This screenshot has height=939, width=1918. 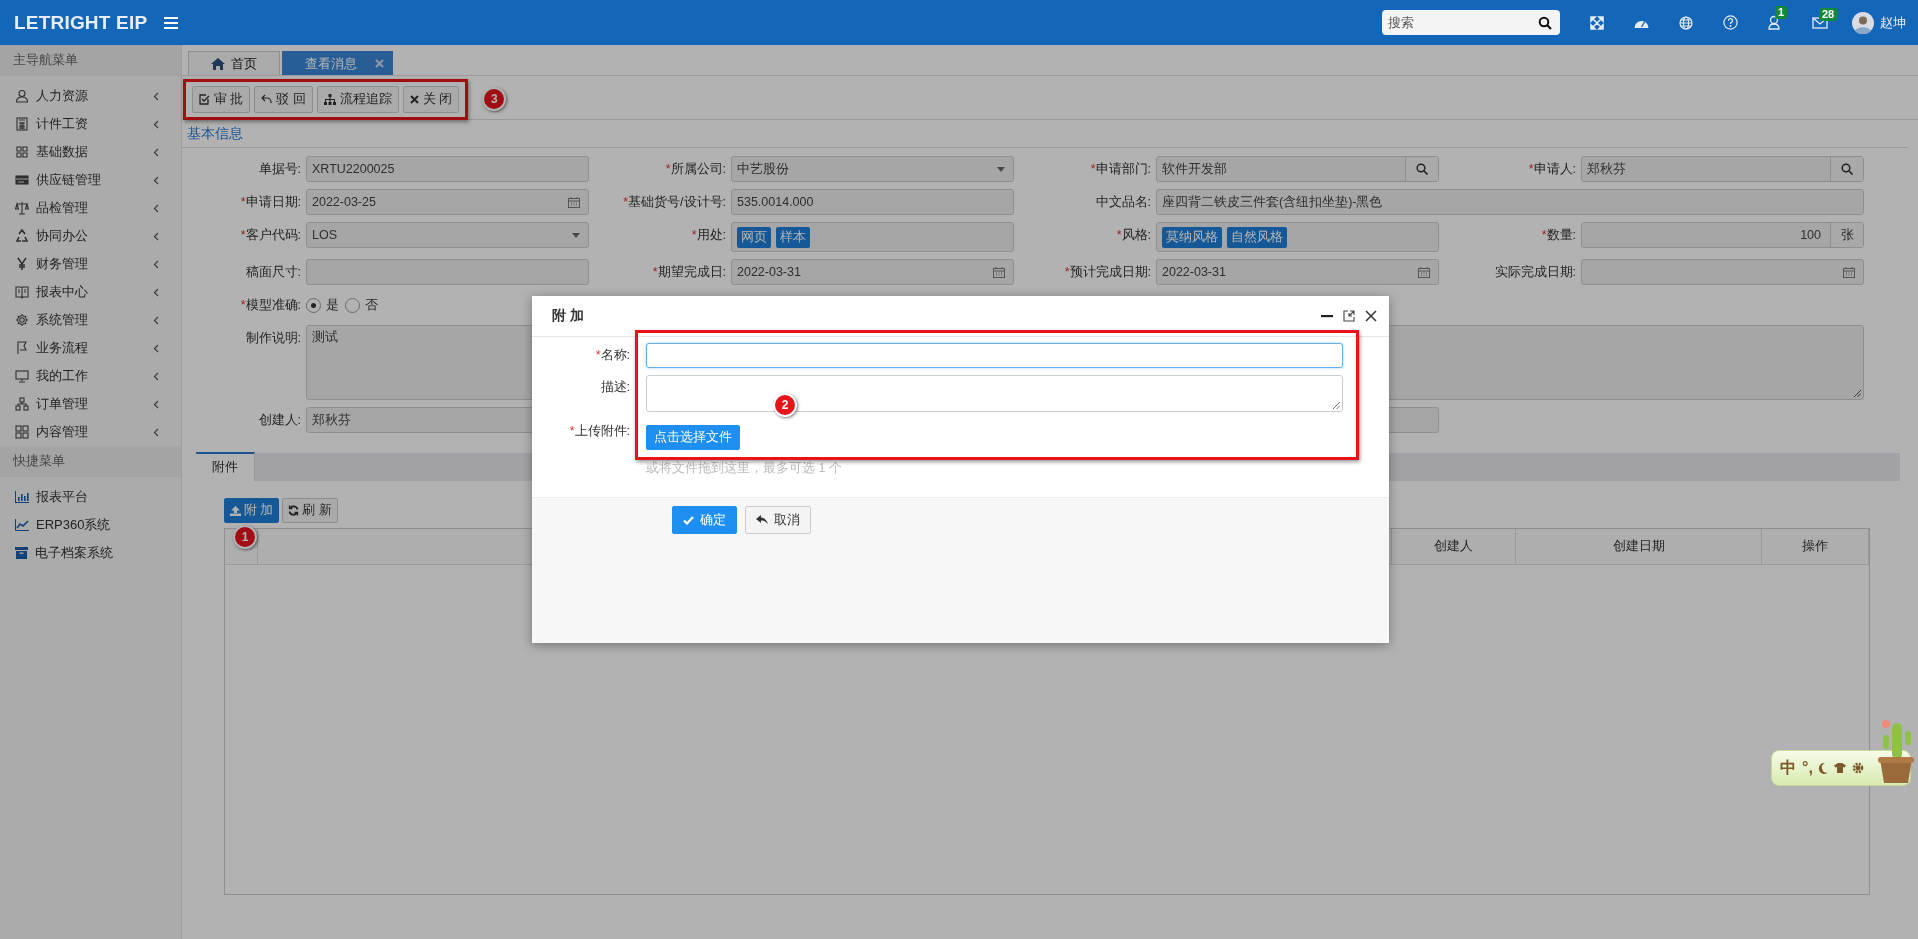 I want to click on sidebar-item: 内容管理, so click(x=90, y=432).